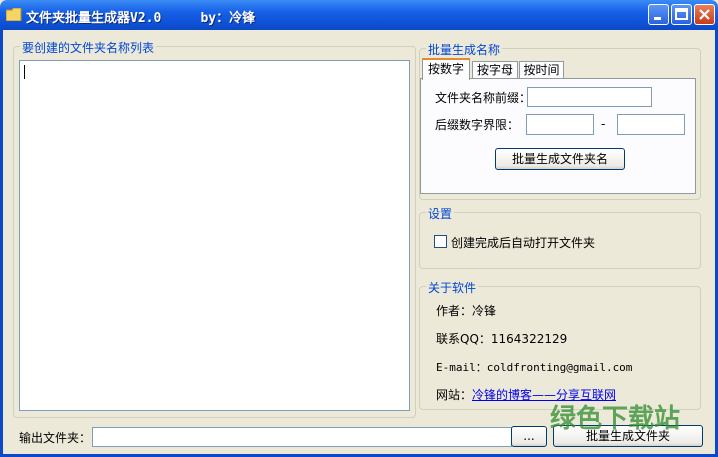 Image resolution: width=718 pixels, height=457 pixels. What do you see at coordinates (534, 367) in the screenshot?
I see `email-text: E-mail：coldfronting@gmail.com` at bounding box center [534, 367].